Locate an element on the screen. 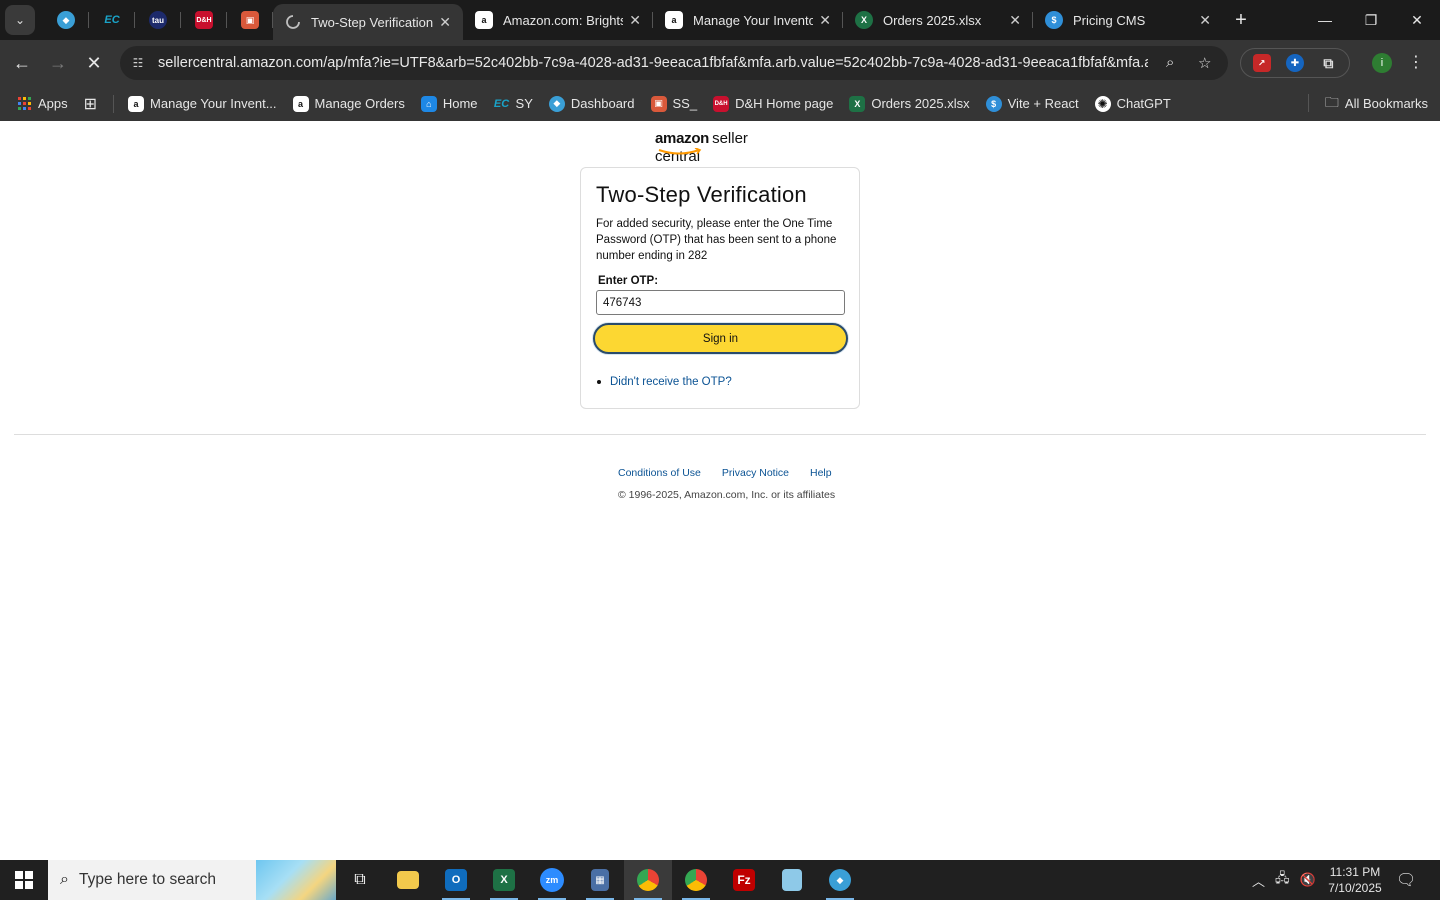 The width and height of the screenshot is (1440, 900). bookmark-home: ⌂ Home is located at coordinates (449, 103).